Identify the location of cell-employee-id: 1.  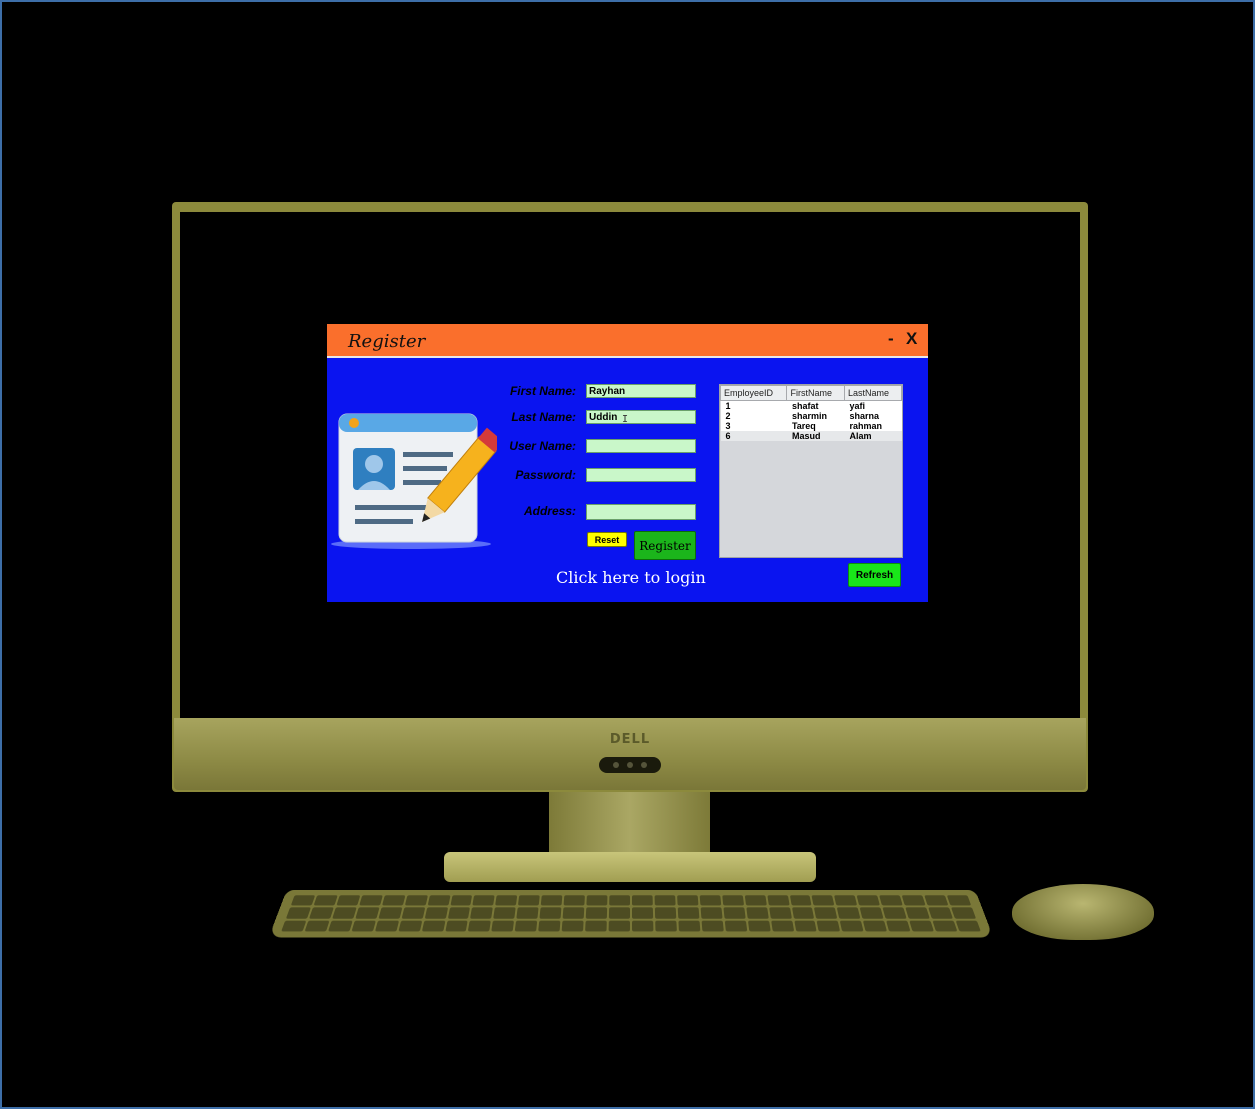
(754, 406).